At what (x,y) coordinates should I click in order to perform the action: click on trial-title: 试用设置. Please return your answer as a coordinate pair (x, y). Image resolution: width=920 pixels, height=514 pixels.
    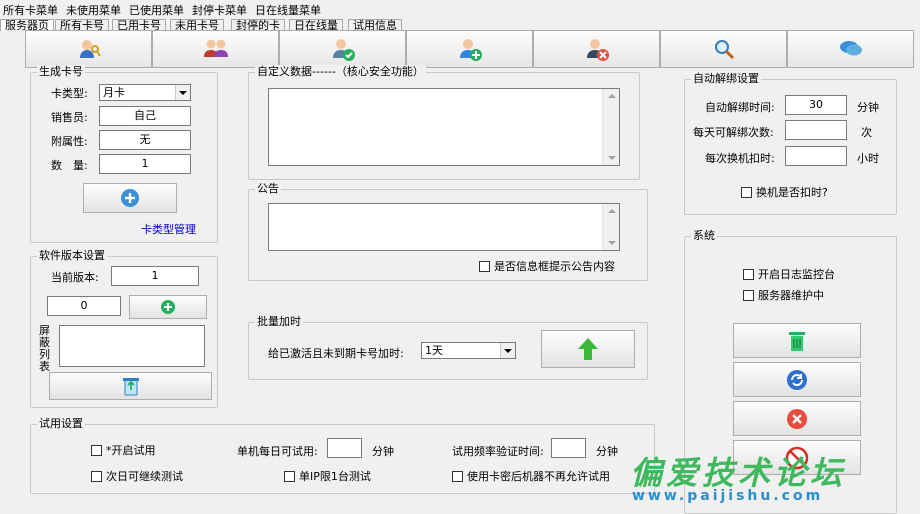
    Looking at the image, I should click on (61, 424).